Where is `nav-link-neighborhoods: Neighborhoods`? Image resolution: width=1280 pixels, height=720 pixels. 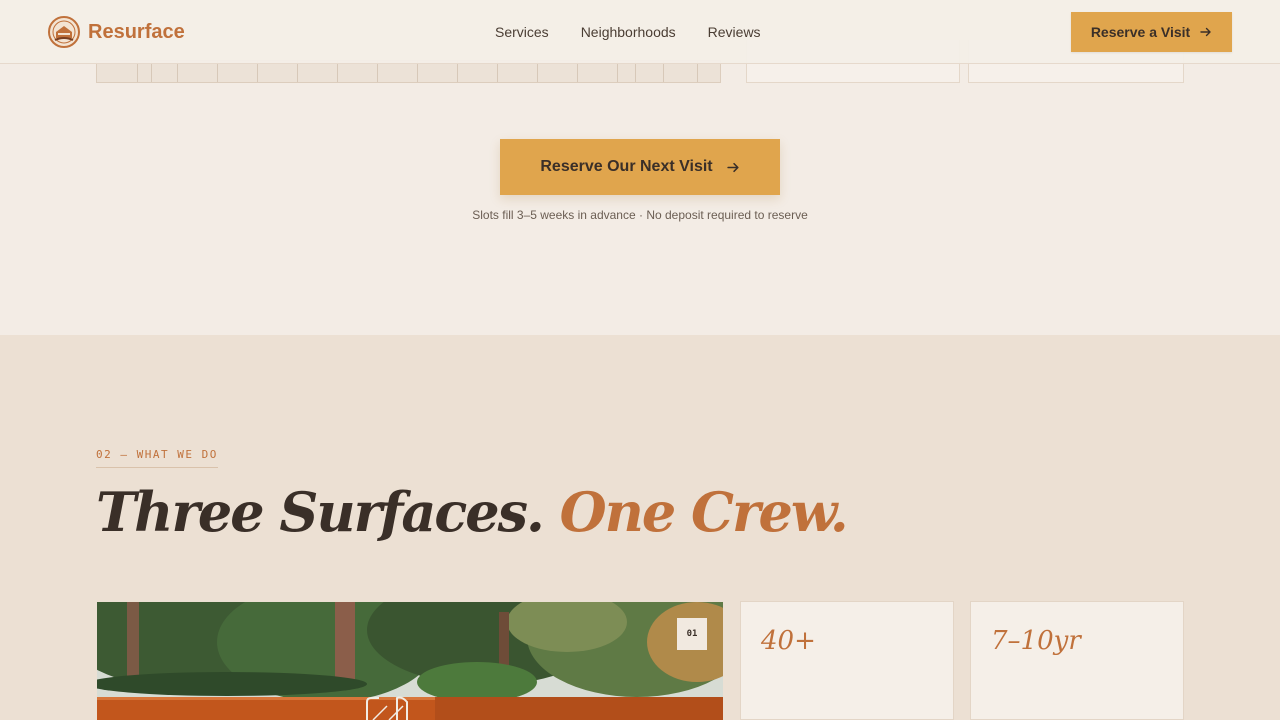 nav-link-neighborhoods: Neighborhoods is located at coordinates (628, 32).